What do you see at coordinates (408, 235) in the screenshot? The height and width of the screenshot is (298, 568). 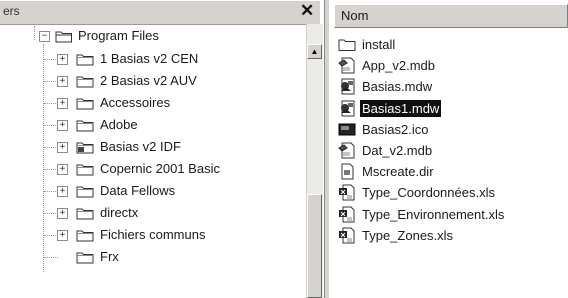 I see `file-name: Type_Zones.xls` at bounding box center [408, 235].